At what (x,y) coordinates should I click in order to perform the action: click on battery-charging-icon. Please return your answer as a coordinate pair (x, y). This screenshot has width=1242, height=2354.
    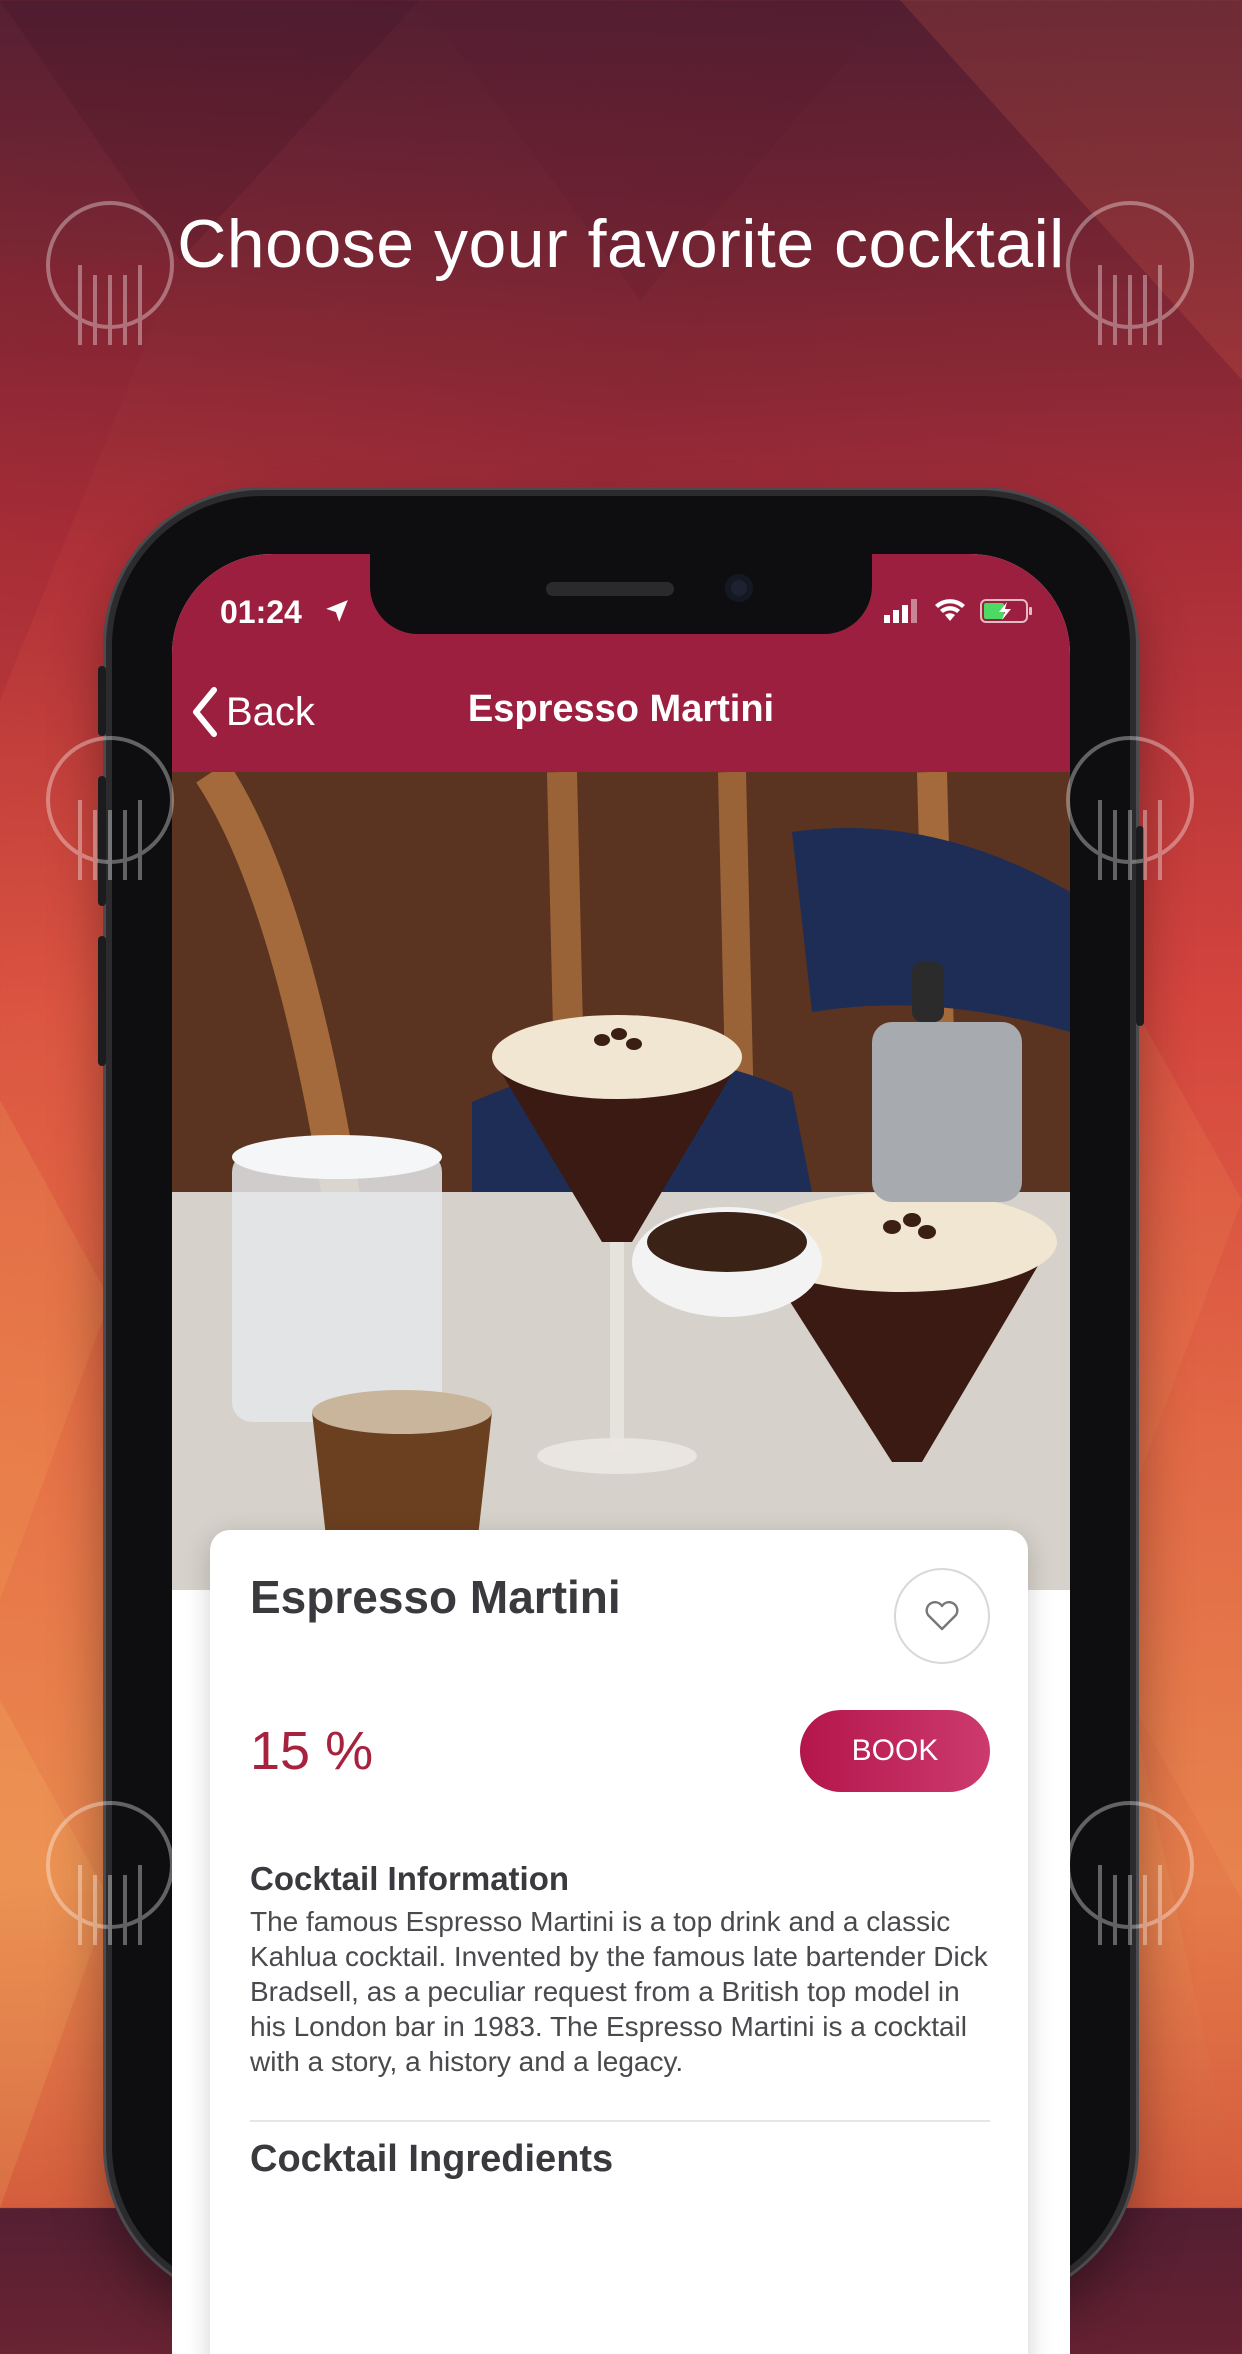
    Looking at the image, I should click on (1006, 611).